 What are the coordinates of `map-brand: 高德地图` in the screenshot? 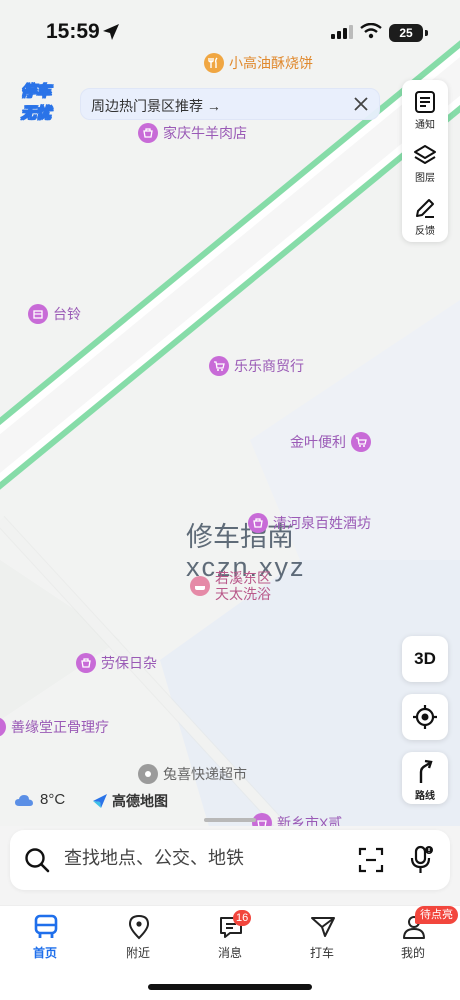 It's located at (130, 801).